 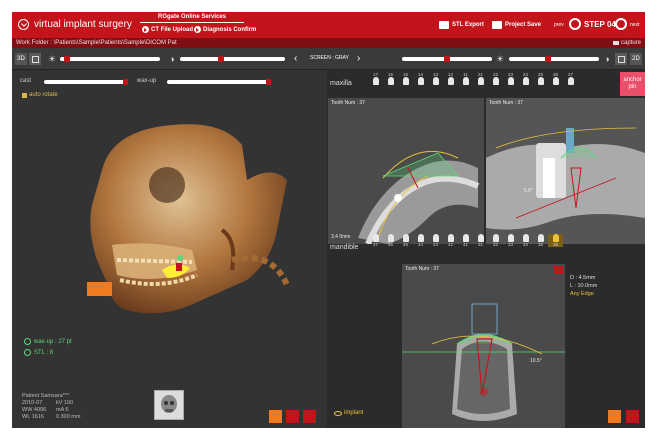 I want to click on mode-3d-button: 3D, so click(x=21, y=59).